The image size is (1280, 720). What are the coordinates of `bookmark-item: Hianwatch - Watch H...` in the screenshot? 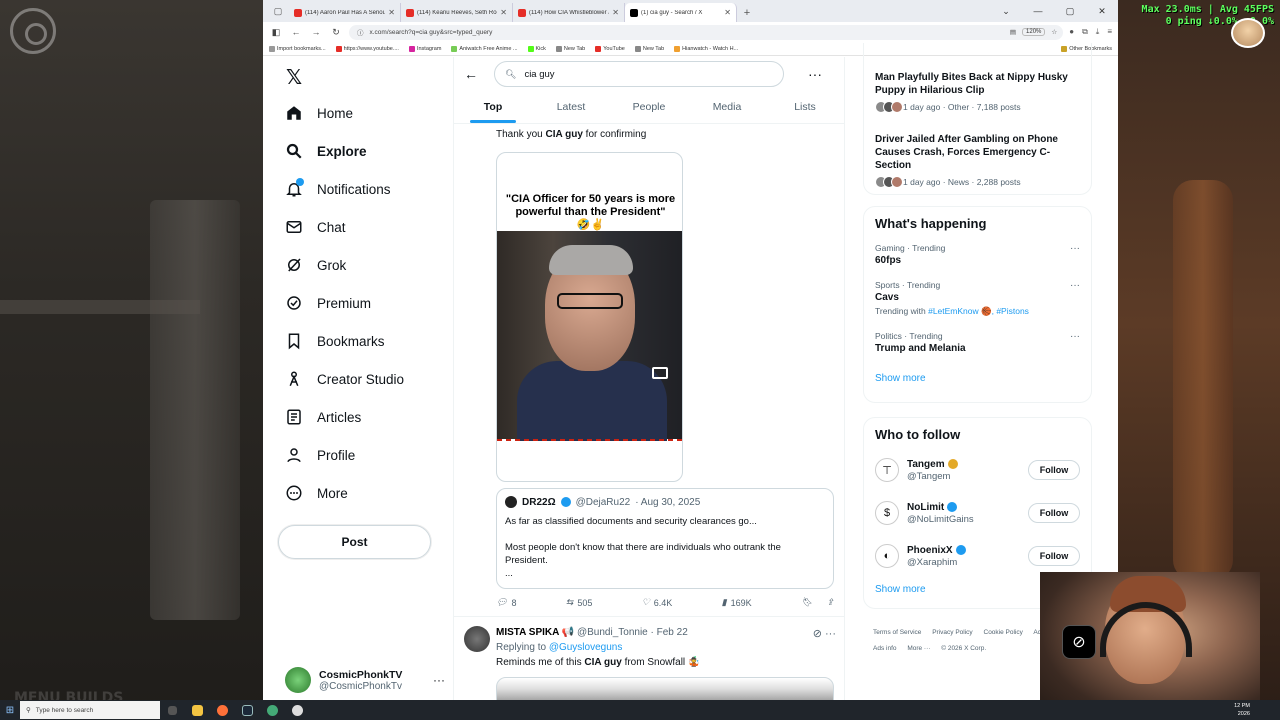 It's located at (706, 48).